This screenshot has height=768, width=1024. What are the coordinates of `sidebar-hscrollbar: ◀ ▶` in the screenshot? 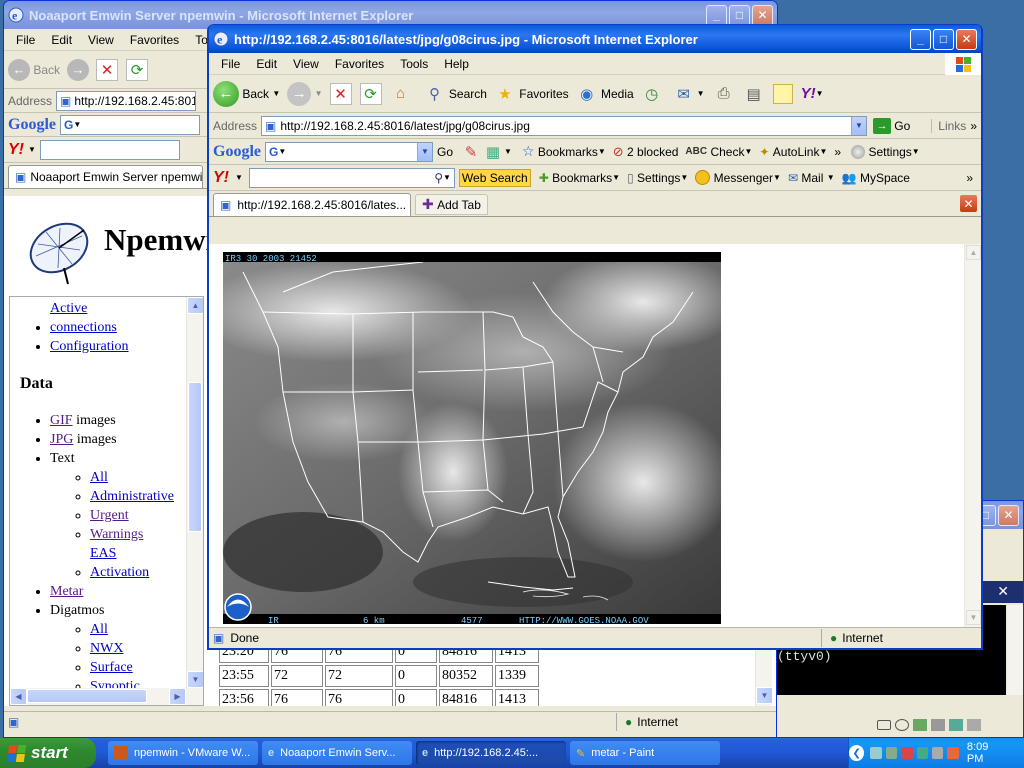 It's located at (106, 696).